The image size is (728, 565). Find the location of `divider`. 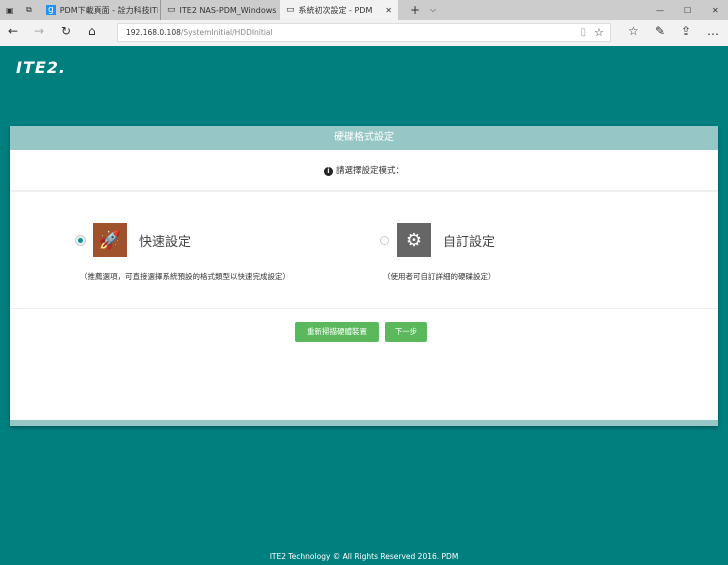

divider is located at coordinates (364, 308).